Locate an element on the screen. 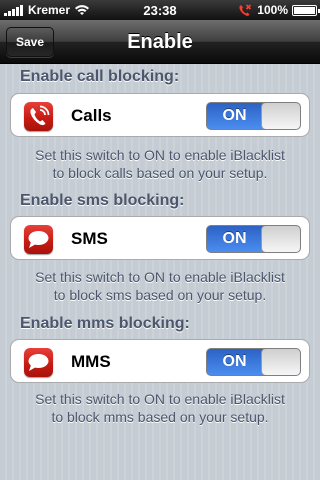 The height and width of the screenshot is (480, 320). sms-toggle-switch: ON is located at coordinates (253, 239).